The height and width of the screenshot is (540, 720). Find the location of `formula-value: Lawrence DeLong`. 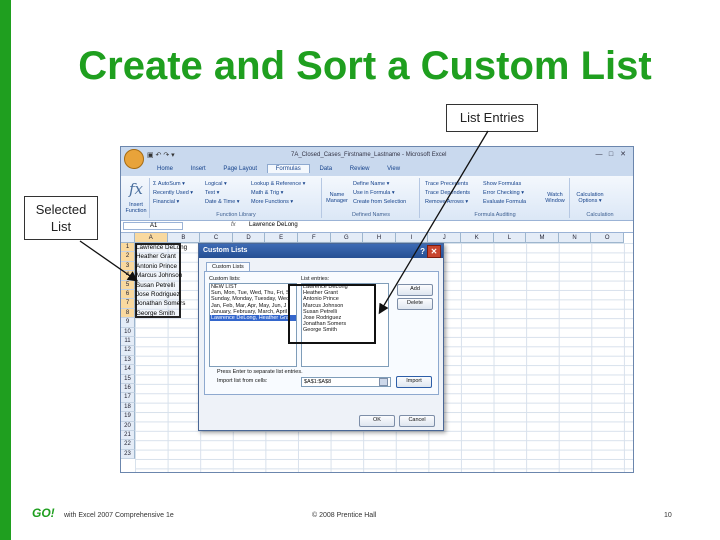

formula-value: Lawrence DeLong is located at coordinates (273, 225).